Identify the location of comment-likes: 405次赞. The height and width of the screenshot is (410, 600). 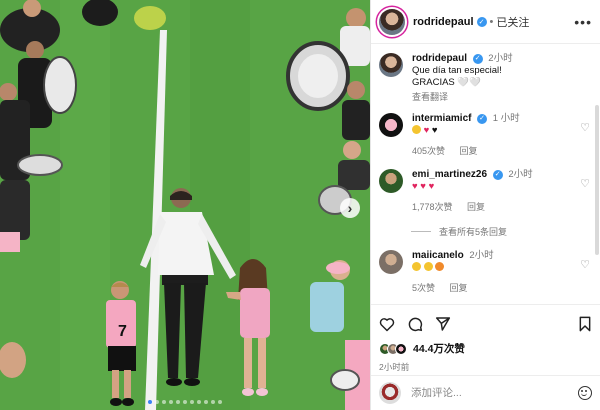
(428, 151).